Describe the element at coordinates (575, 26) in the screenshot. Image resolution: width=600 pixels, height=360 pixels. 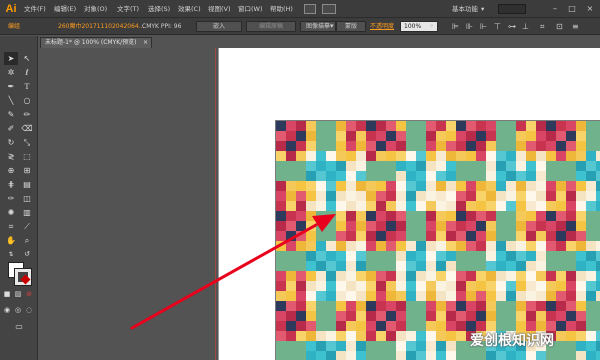
I see `panel-menu-icon: ≡` at that location.